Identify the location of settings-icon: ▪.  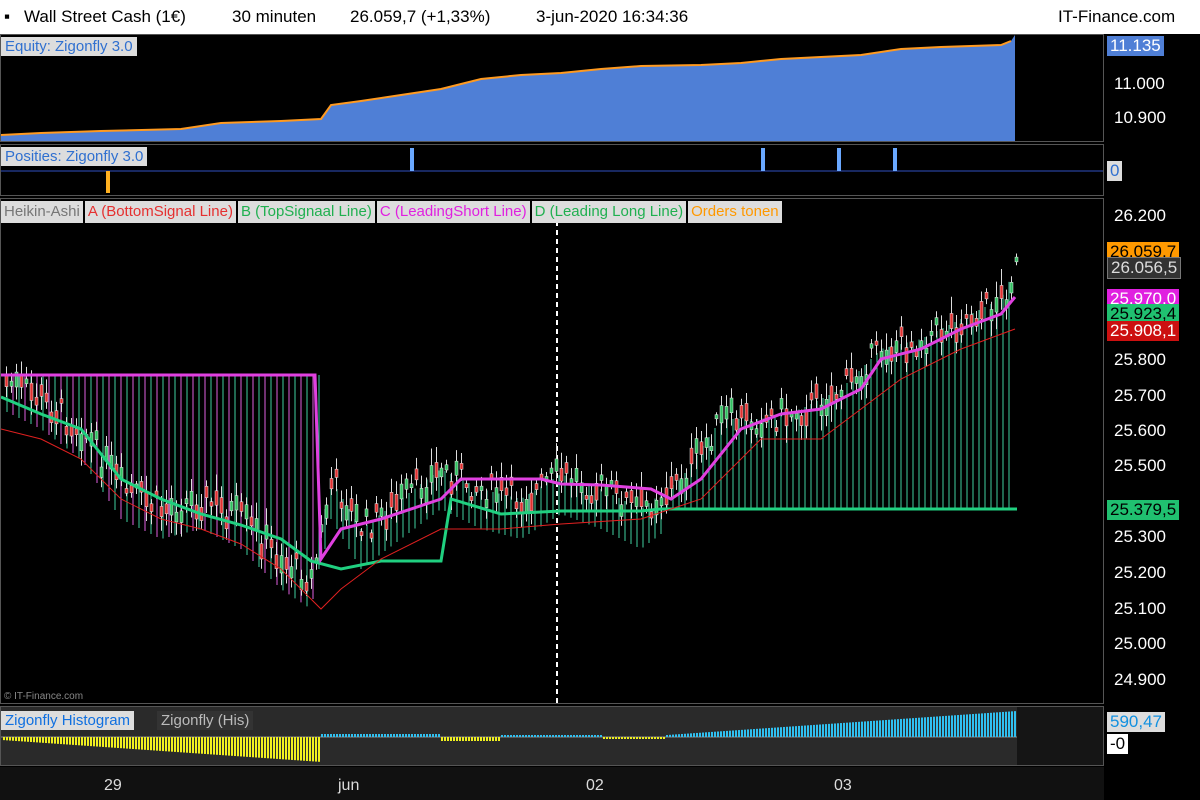
(7, 17).